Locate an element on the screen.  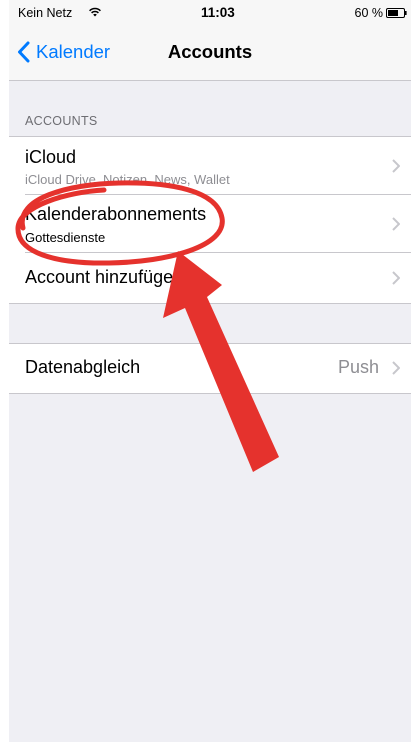
page-title: Accounts is located at coordinates (210, 51).